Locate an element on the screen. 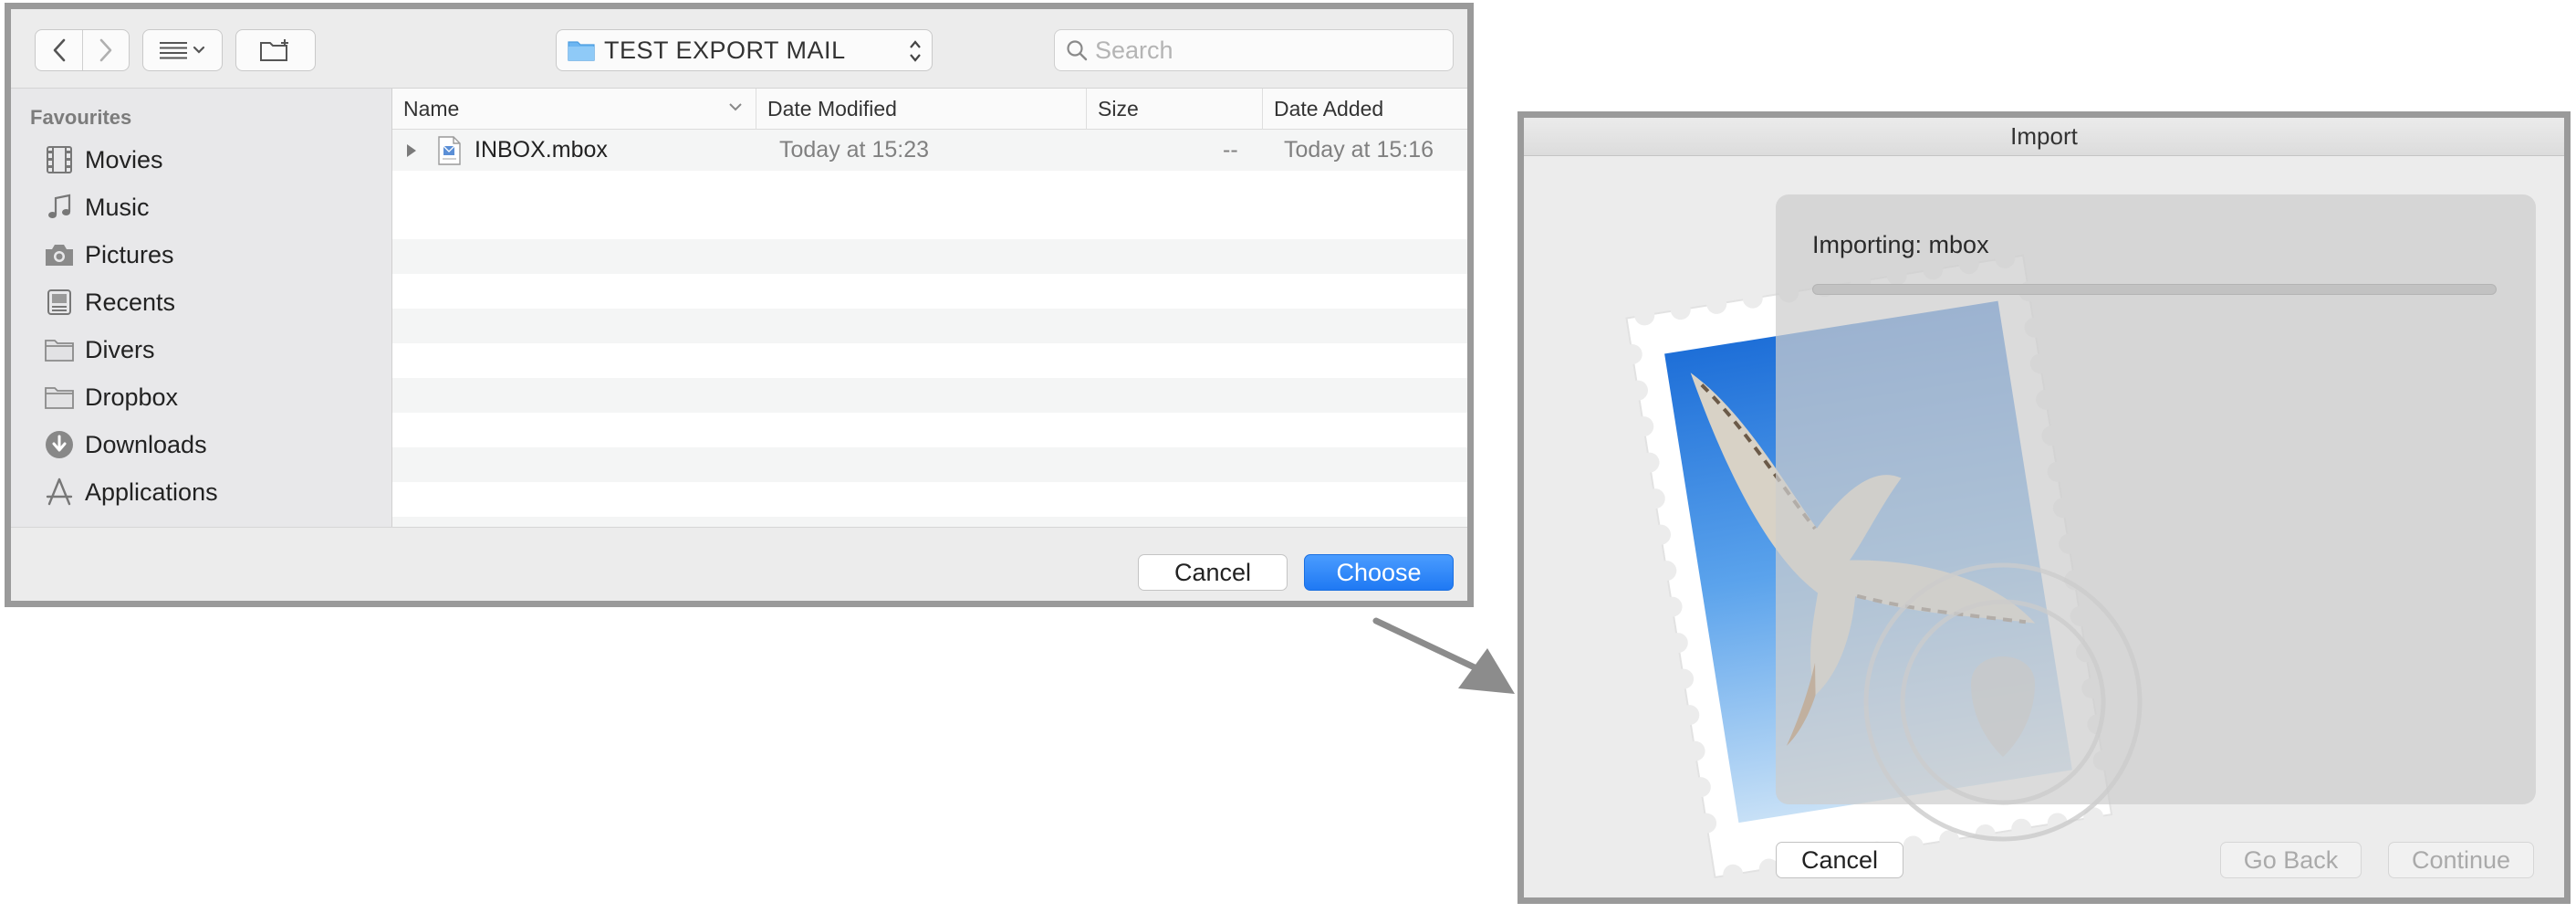  navigation-buttons is located at coordinates (82, 50).